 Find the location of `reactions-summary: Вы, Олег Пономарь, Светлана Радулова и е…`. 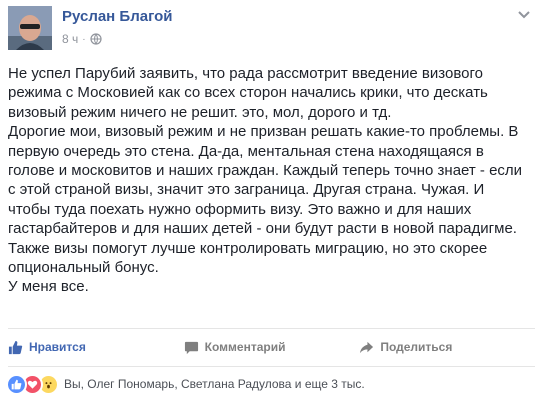

reactions-summary: Вы, Олег Пономарь, Светлана Радулова и е… is located at coordinates (214, 384).